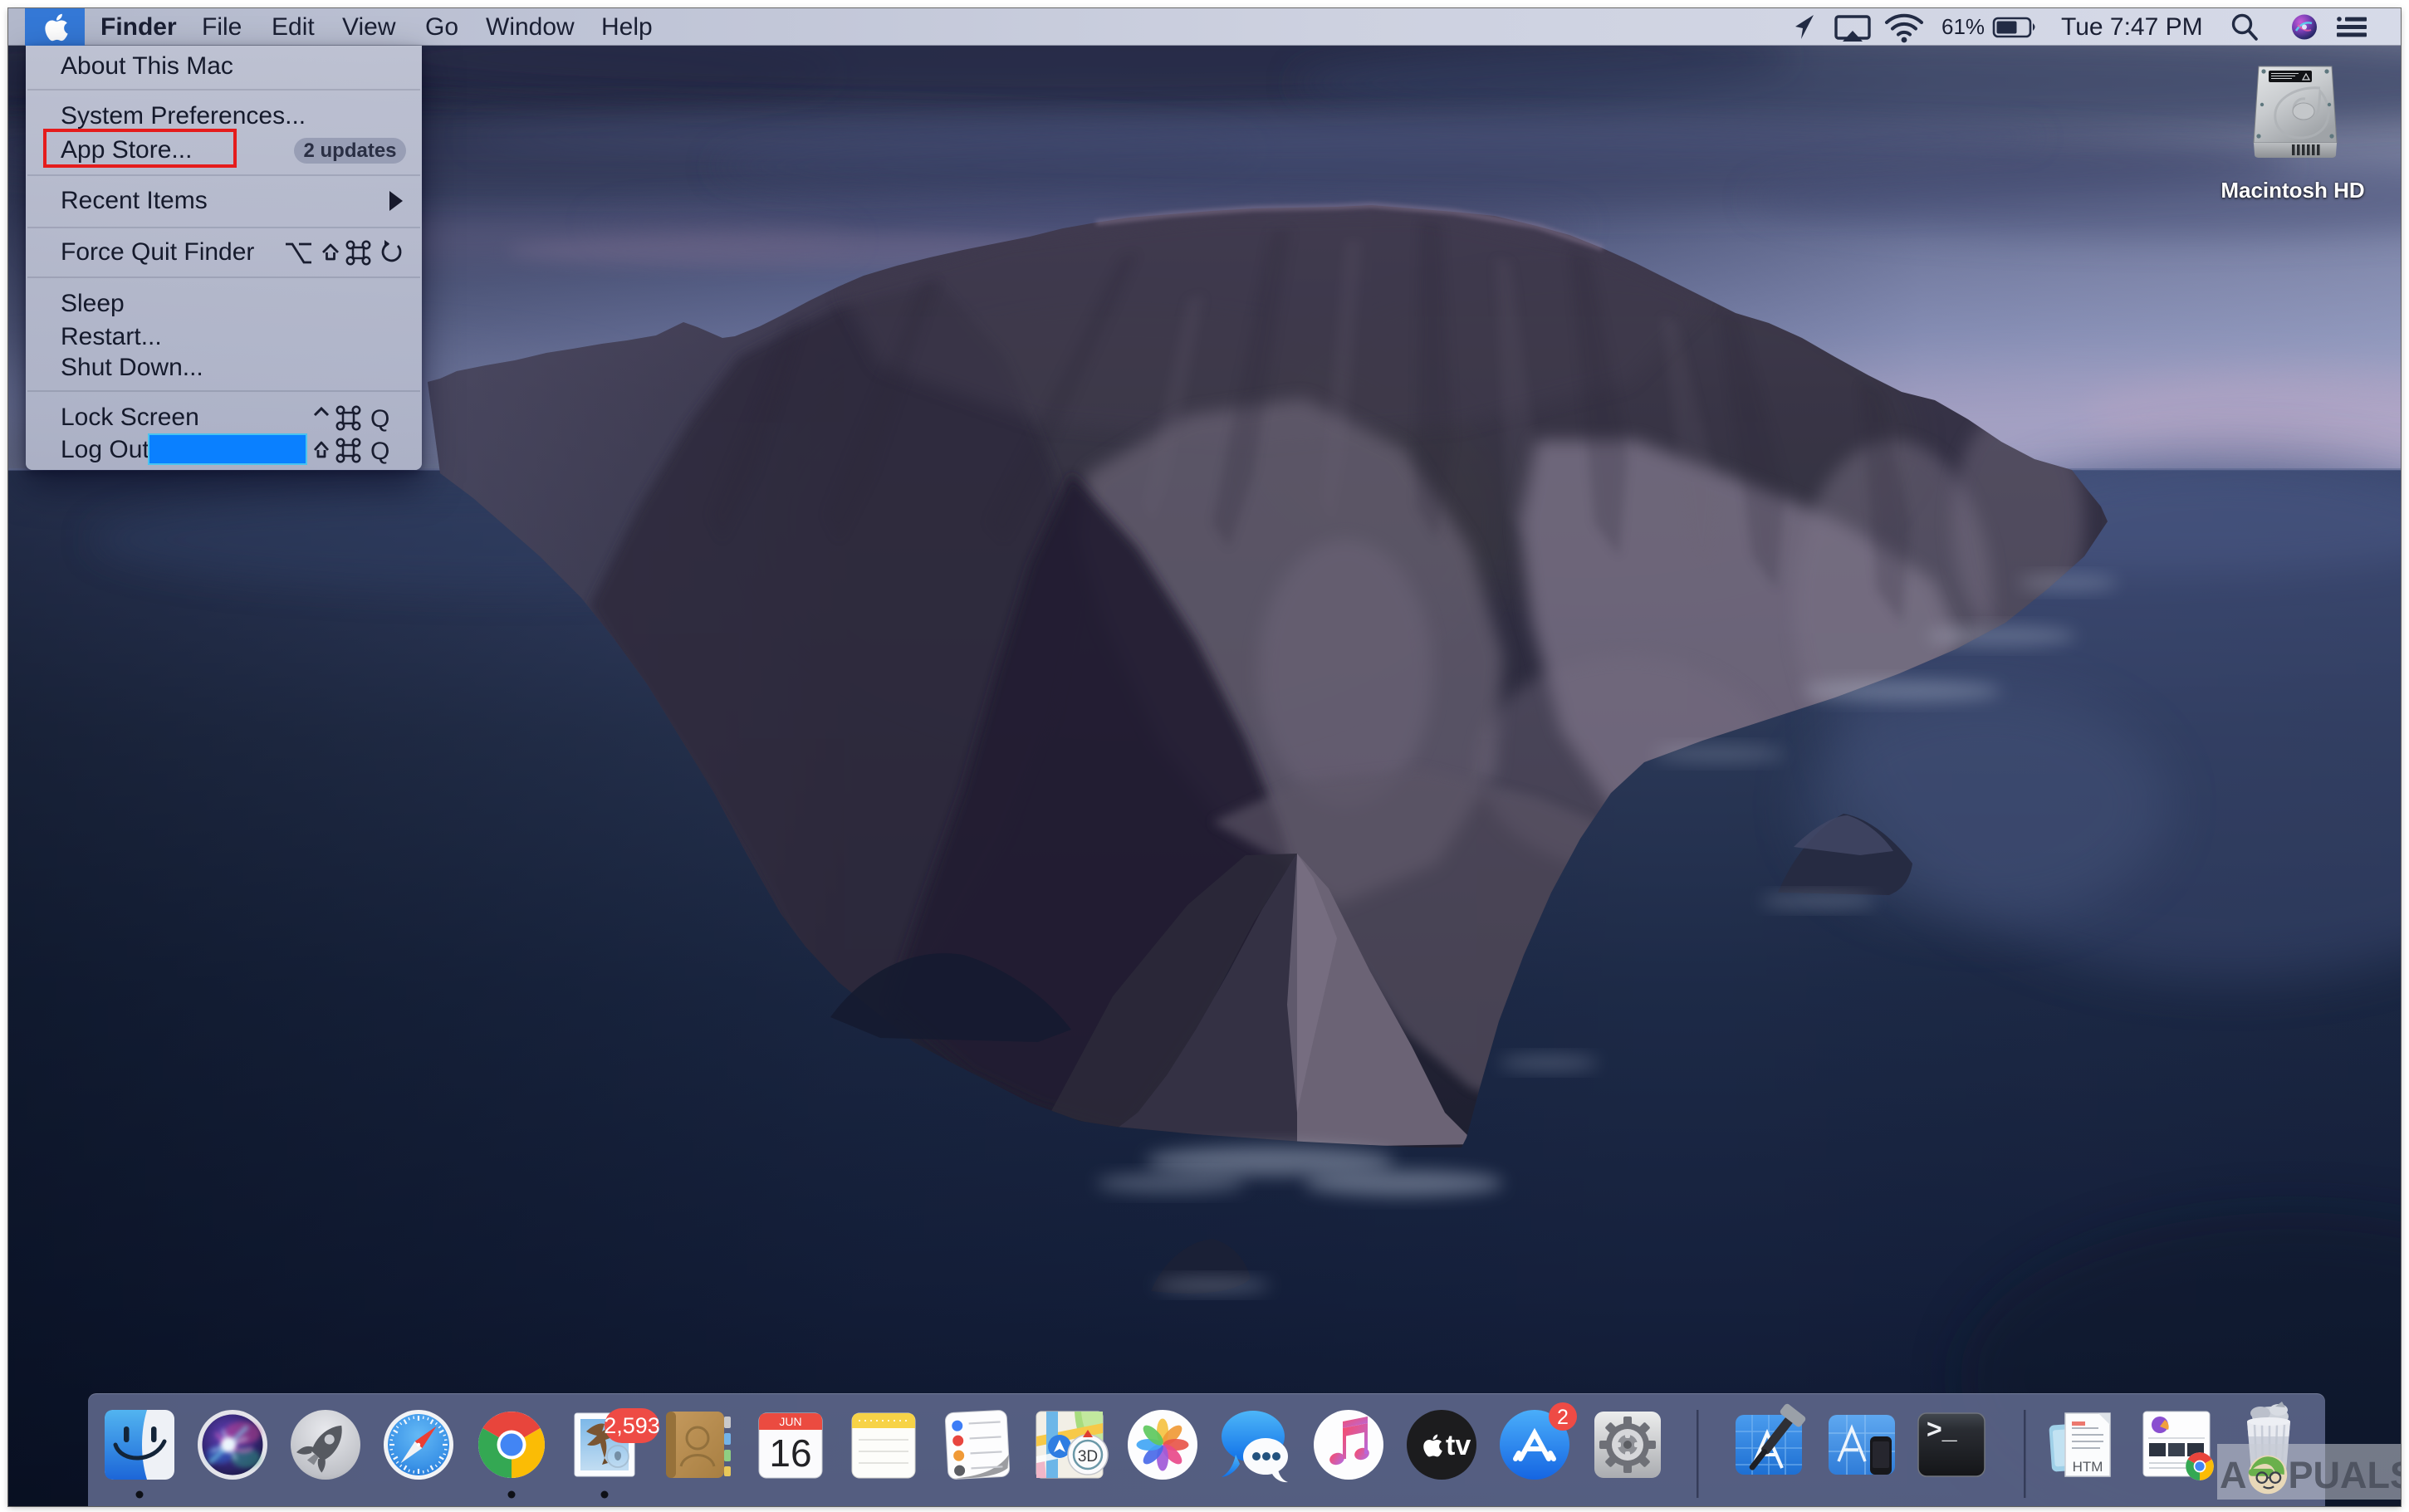 The width and height of the screenshot is (2409, 1512). I want to click on svg-text: tv, so click(1458, 1445).